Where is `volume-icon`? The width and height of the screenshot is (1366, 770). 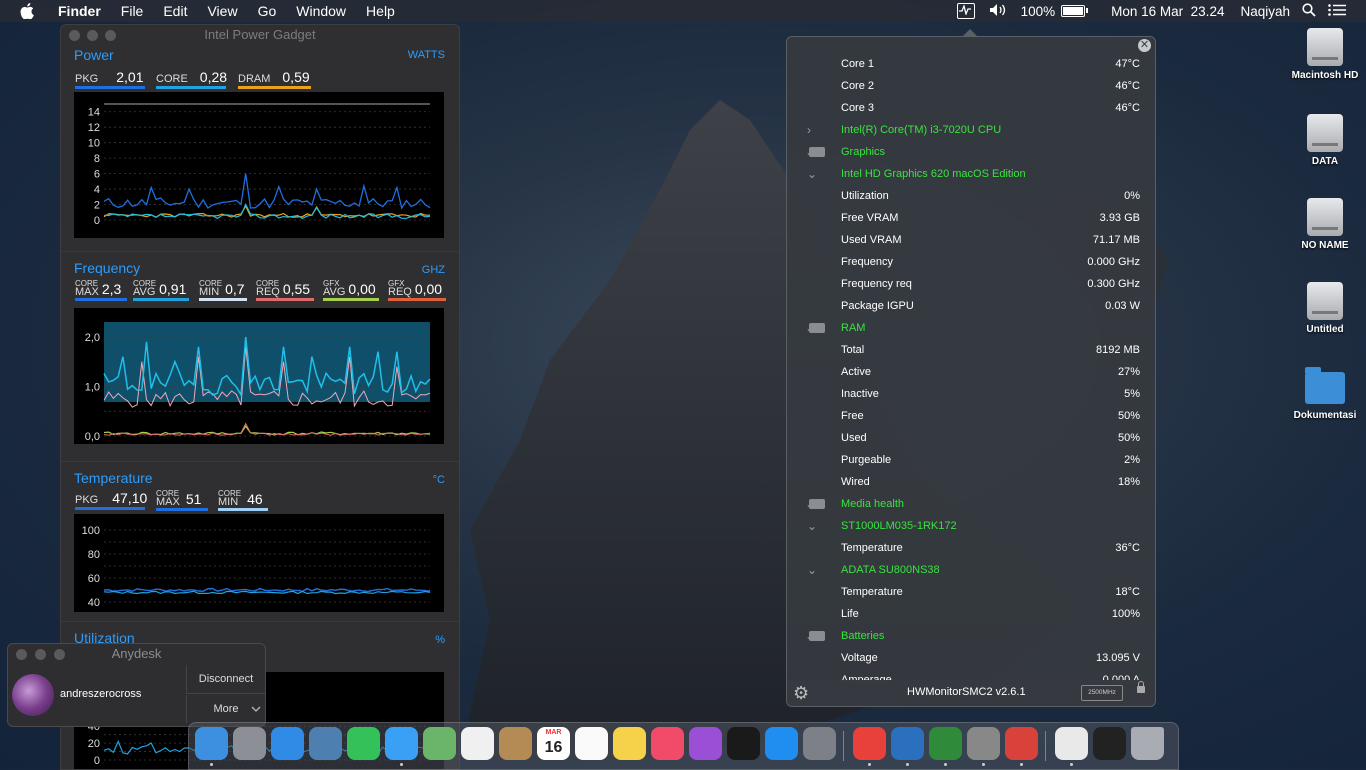 volume-icon is located at coordinates (999, 11).